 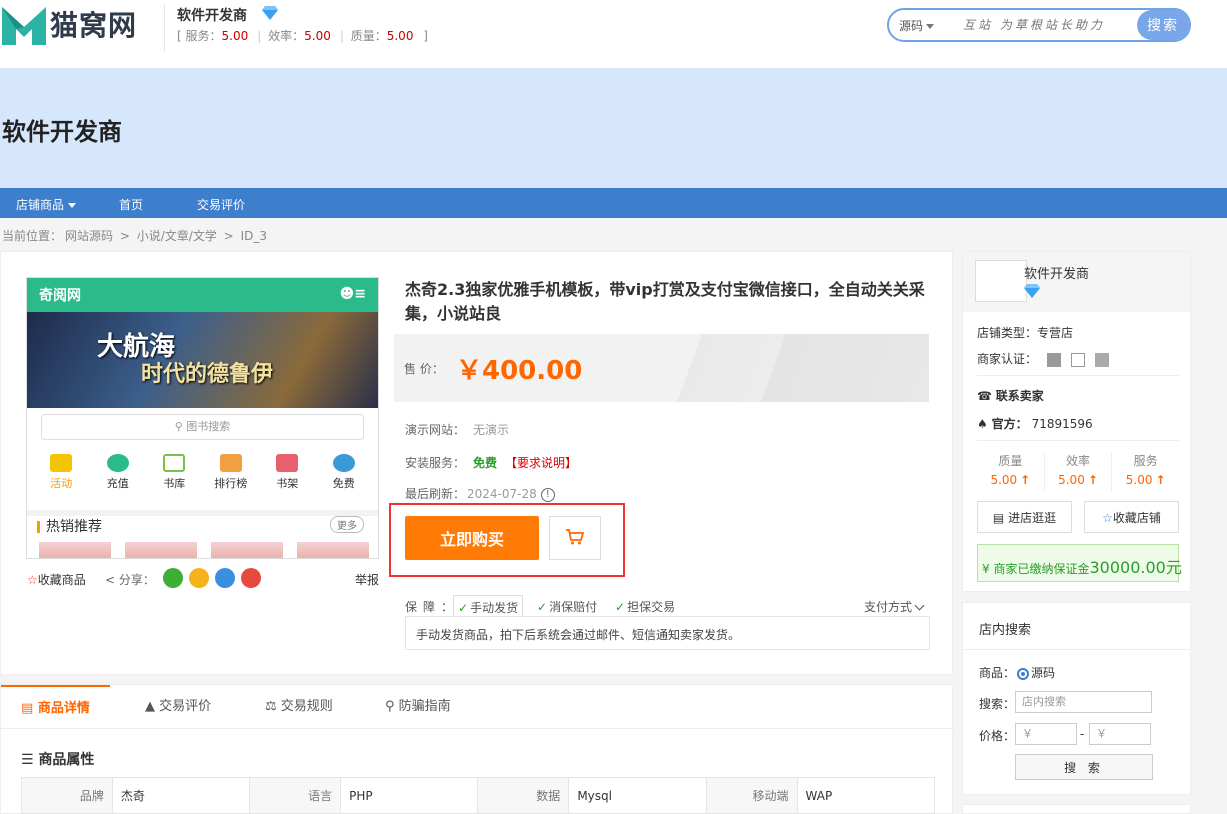 I want to click on rating-label: 质量：, so click(x=368, y=36).